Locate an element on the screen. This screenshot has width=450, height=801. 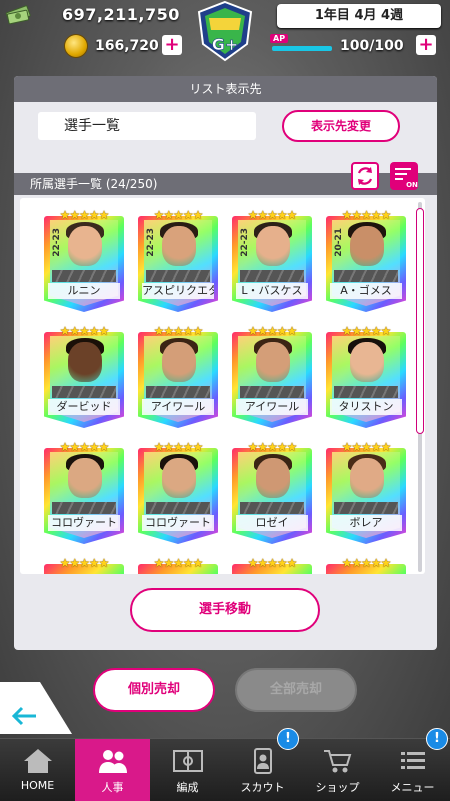
ap-label: AP is located at coordinates (279, 38).